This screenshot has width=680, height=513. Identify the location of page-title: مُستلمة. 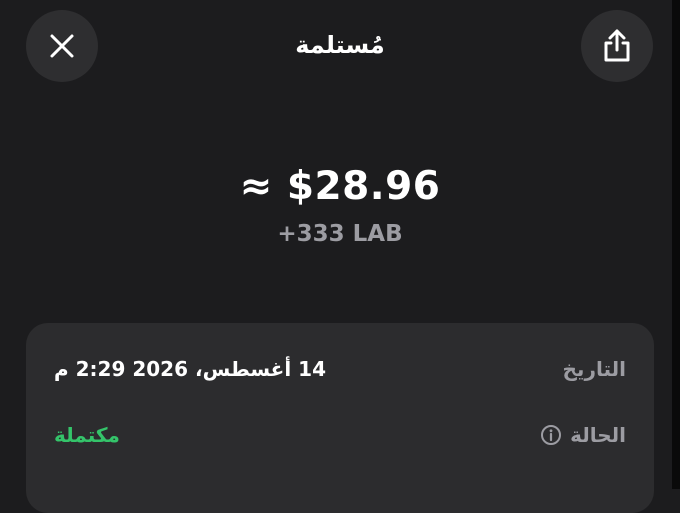
(340, 45).